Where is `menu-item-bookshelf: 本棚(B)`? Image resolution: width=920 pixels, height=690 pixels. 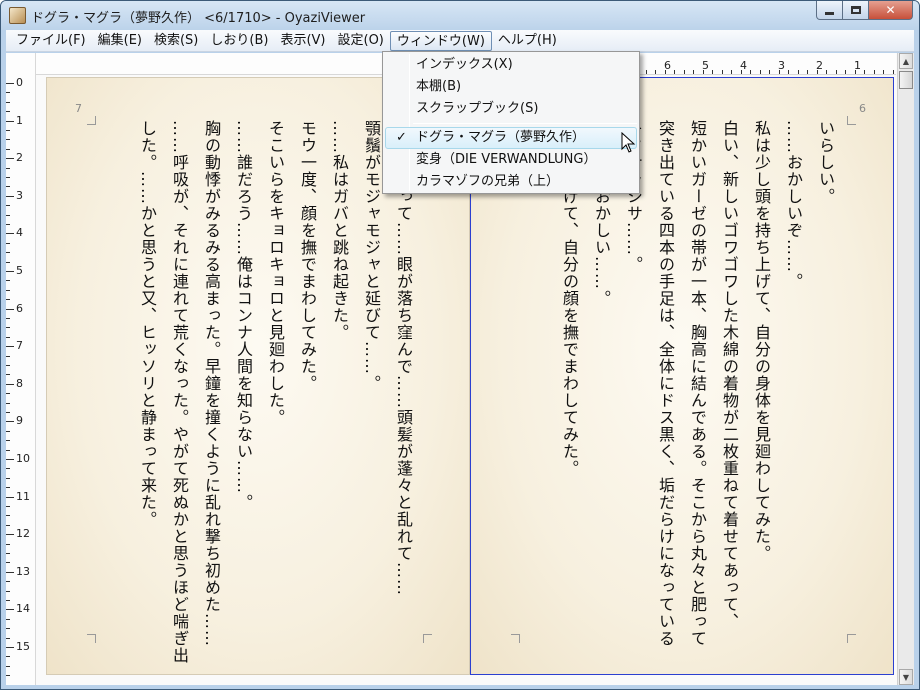 menu-item-bookshelf: 本棚(B) is located at coordinates (511, 87).